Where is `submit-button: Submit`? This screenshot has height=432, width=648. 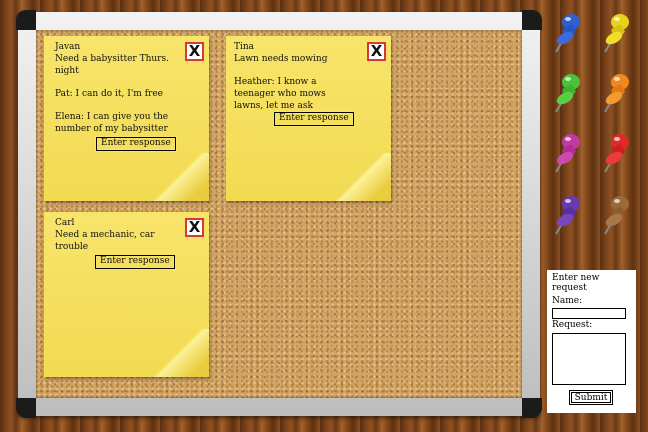 submit-button: Submit is located at coordinates (591, 397).